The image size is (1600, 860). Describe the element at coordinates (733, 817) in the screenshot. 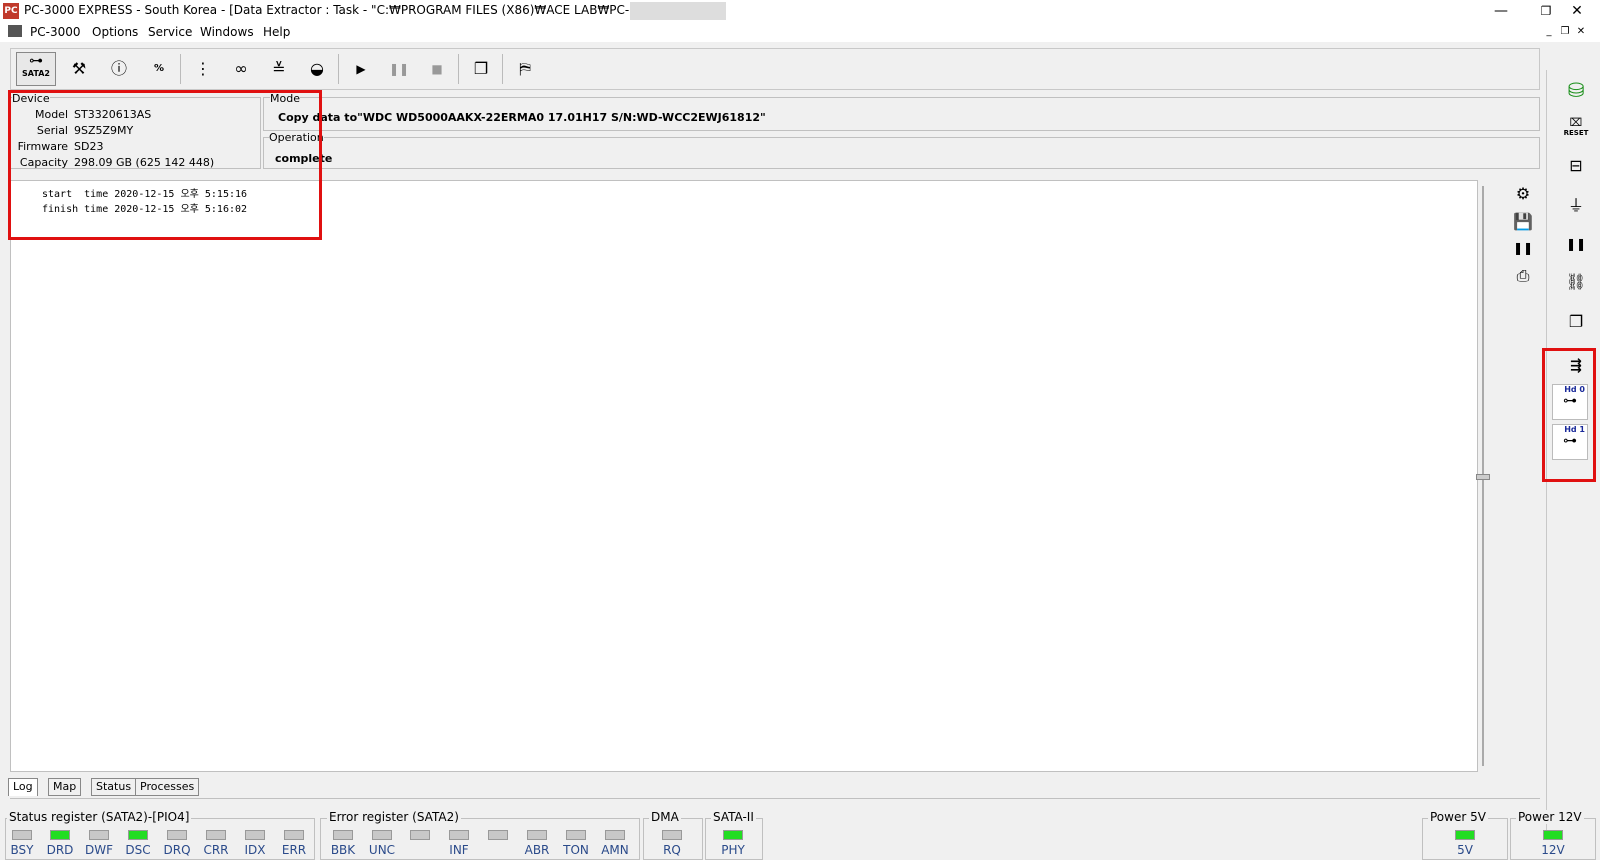

I see `sata-title: SATA-II` at that location.